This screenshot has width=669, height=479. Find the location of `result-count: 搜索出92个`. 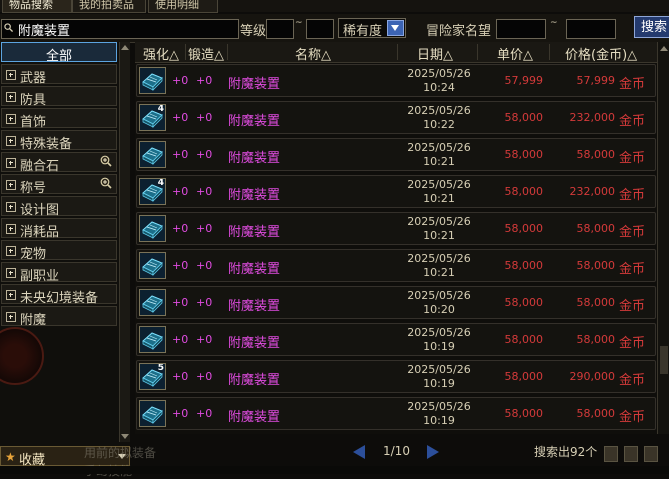

result-count: 搜索出92个 is located at coordinates (566, 452).